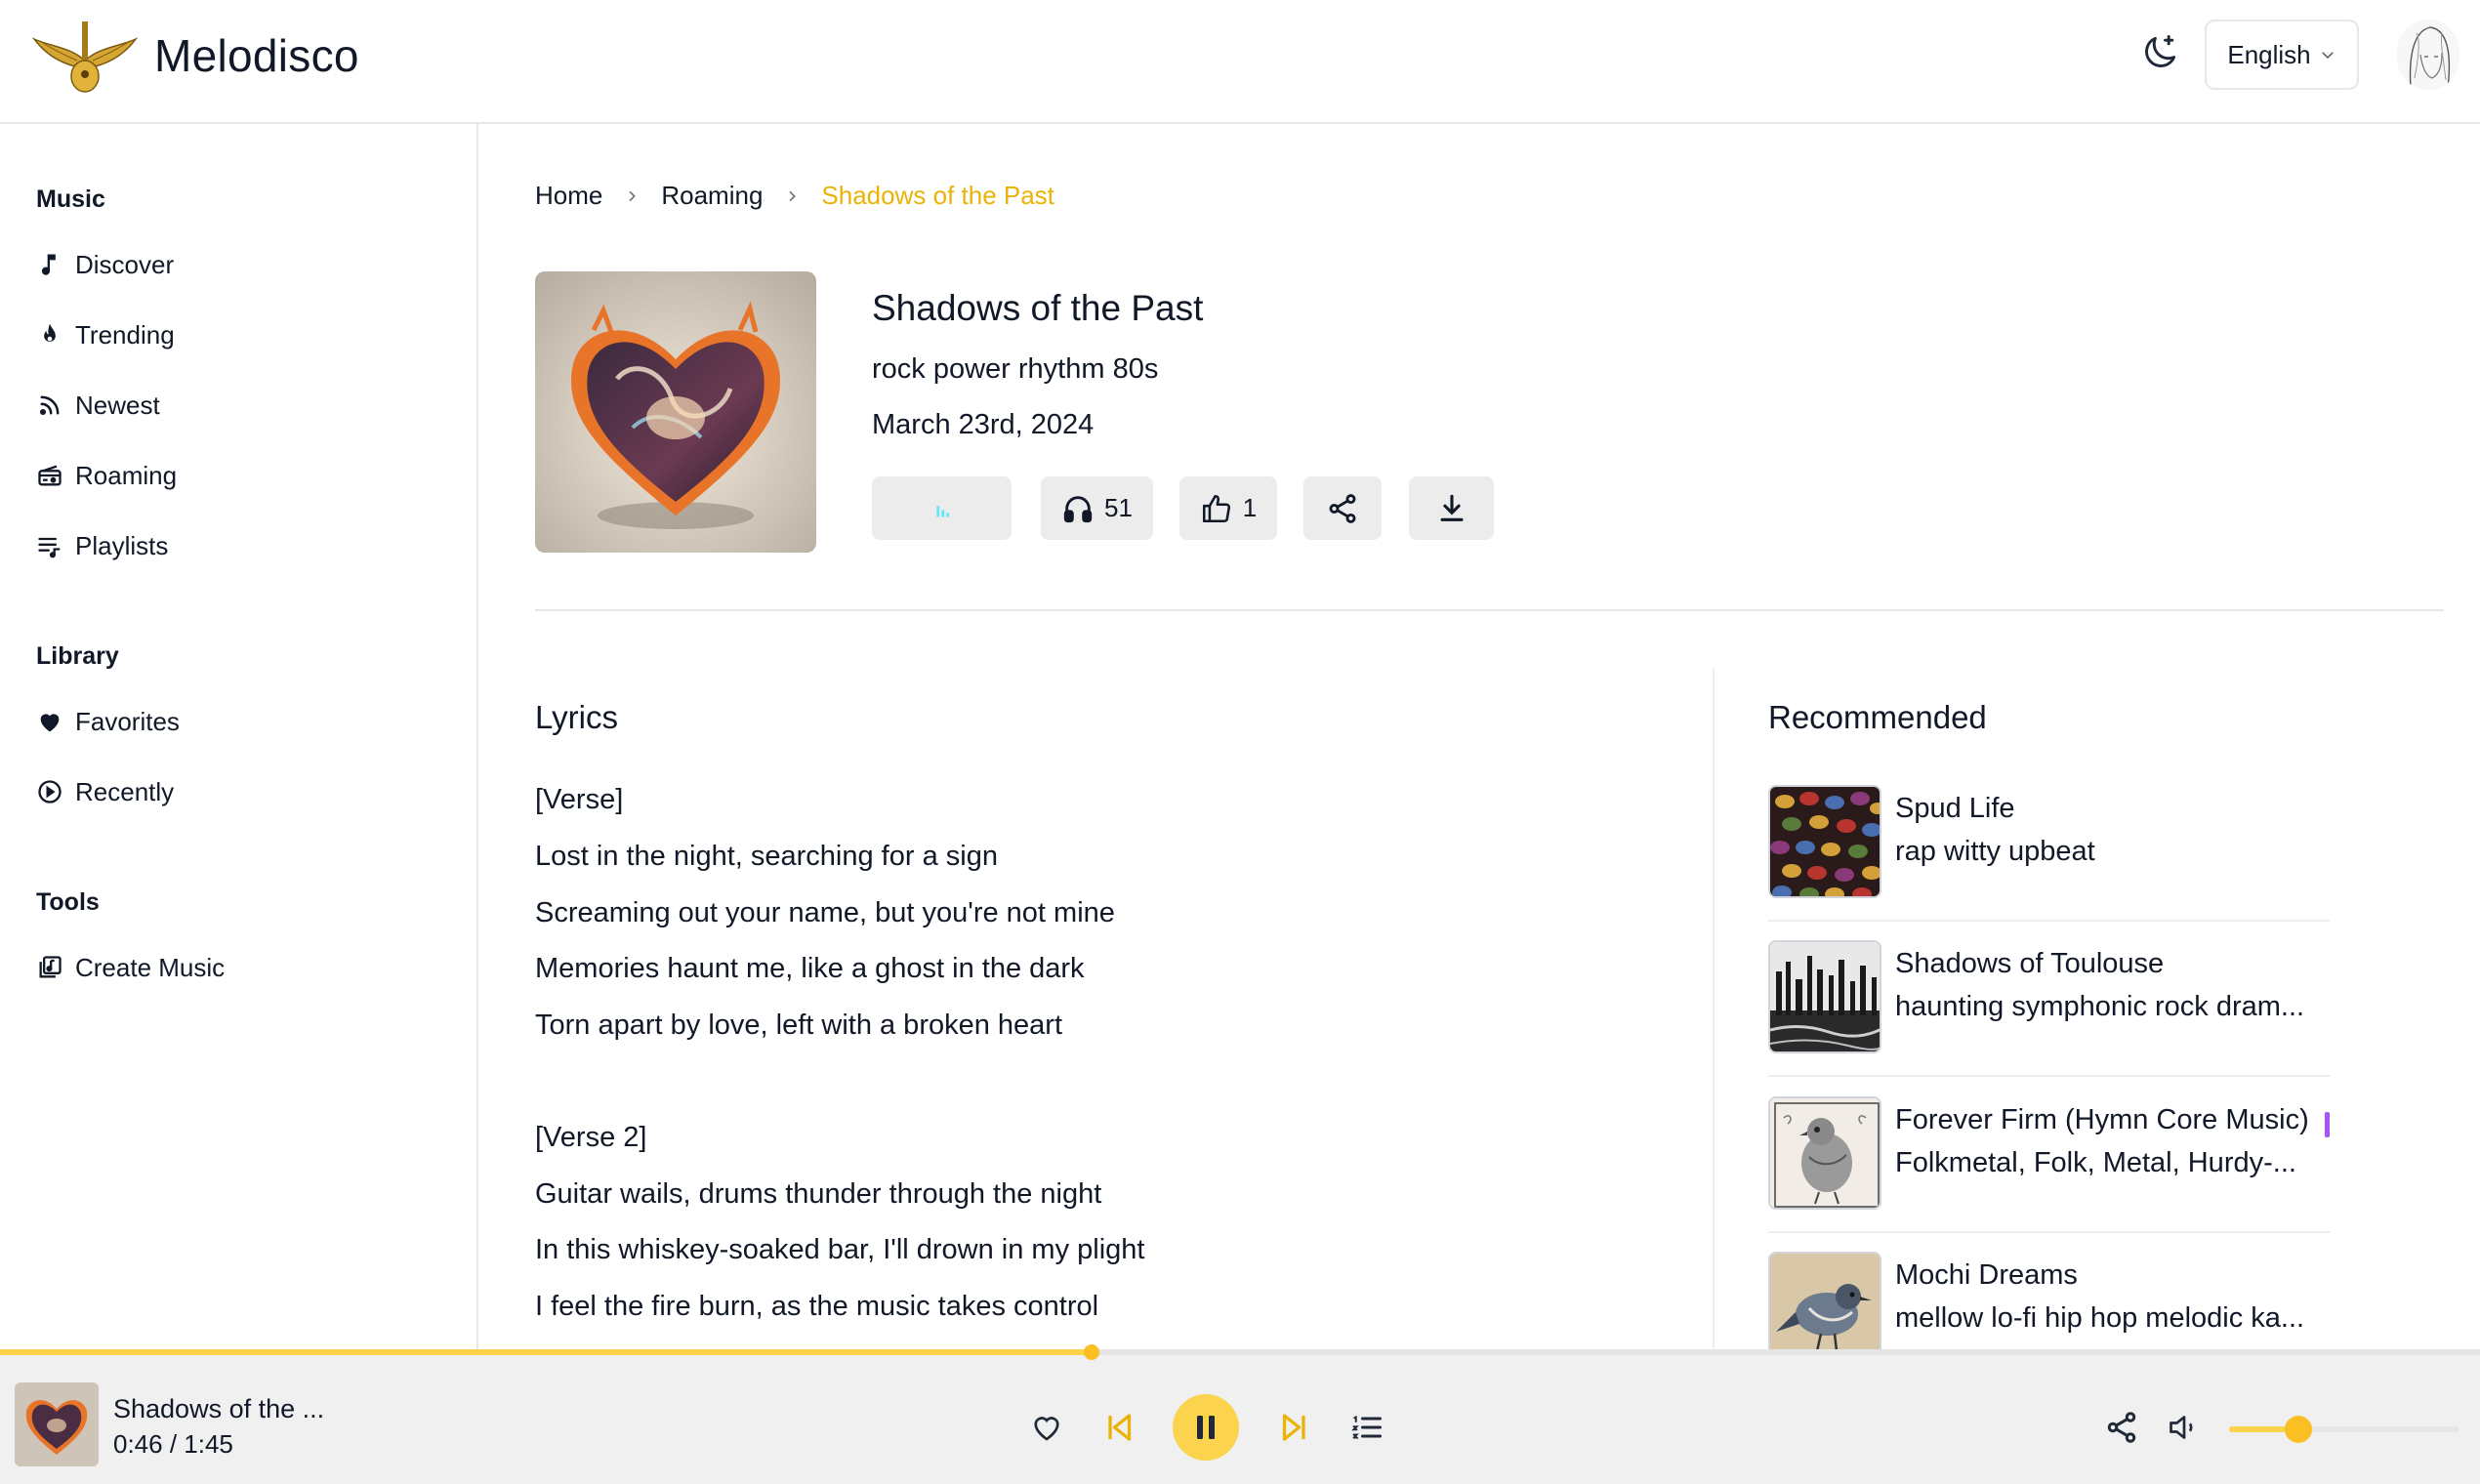  I want to click on song-date: March 23rd, 2024, so click(983, 425).